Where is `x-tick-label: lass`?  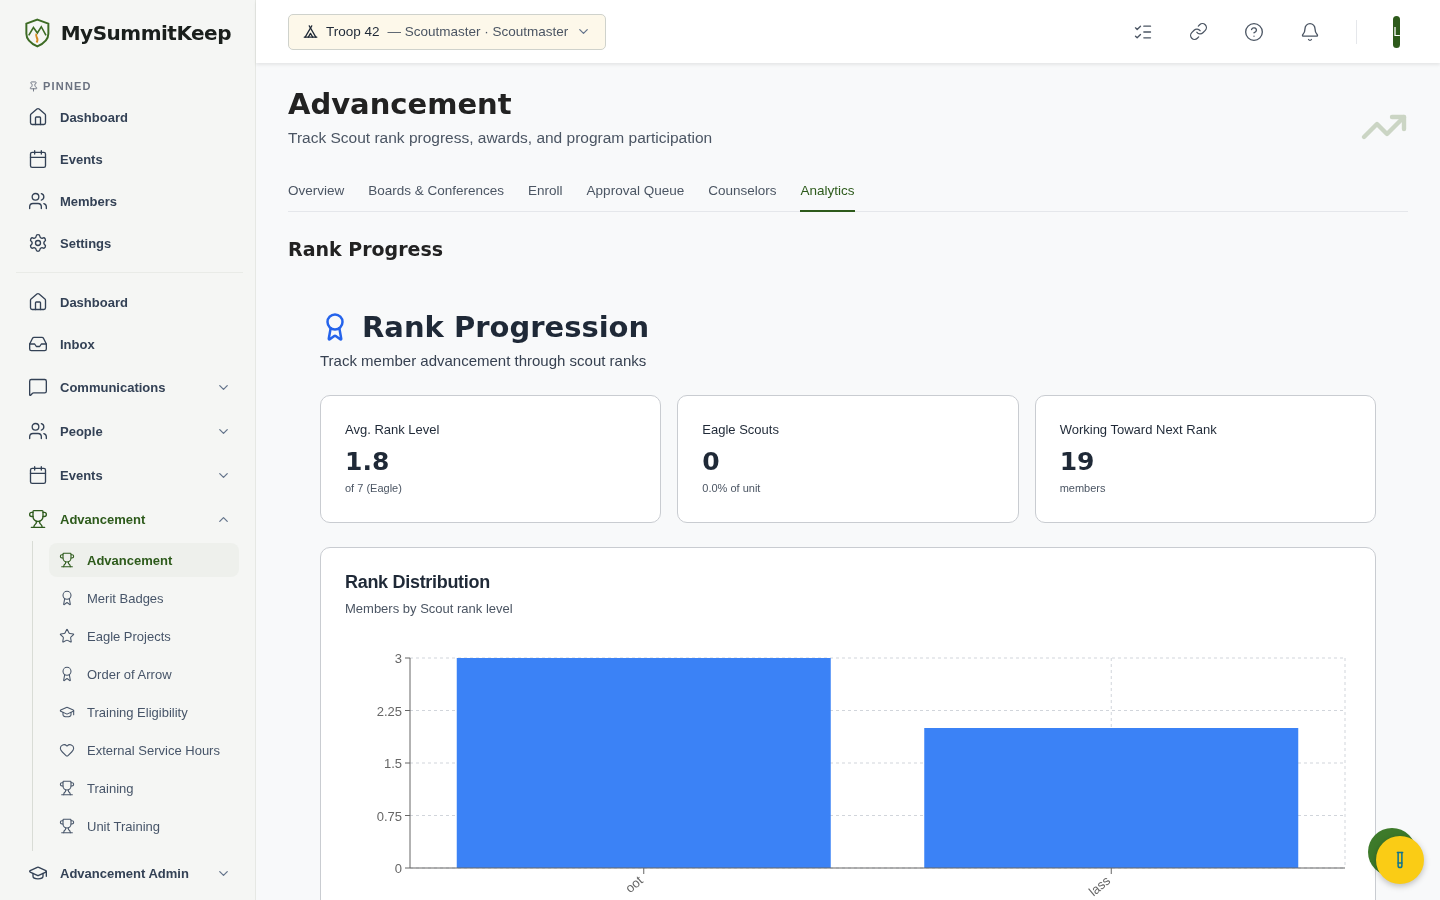 x-tick-label: lass is located at coordinates (1099, 885).